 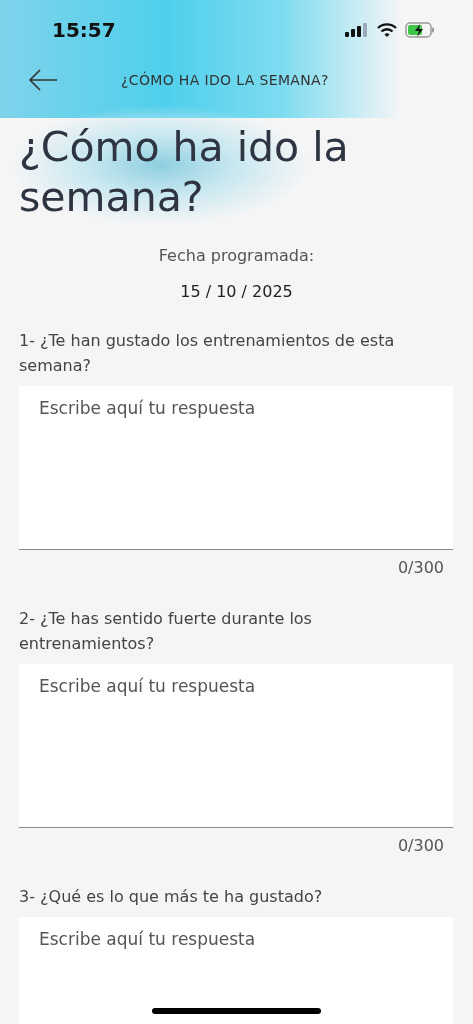 I want to click on question-label: 1- ¿Te han gustado los entrenamientos de esta semana?, so click(x=207, y=353).